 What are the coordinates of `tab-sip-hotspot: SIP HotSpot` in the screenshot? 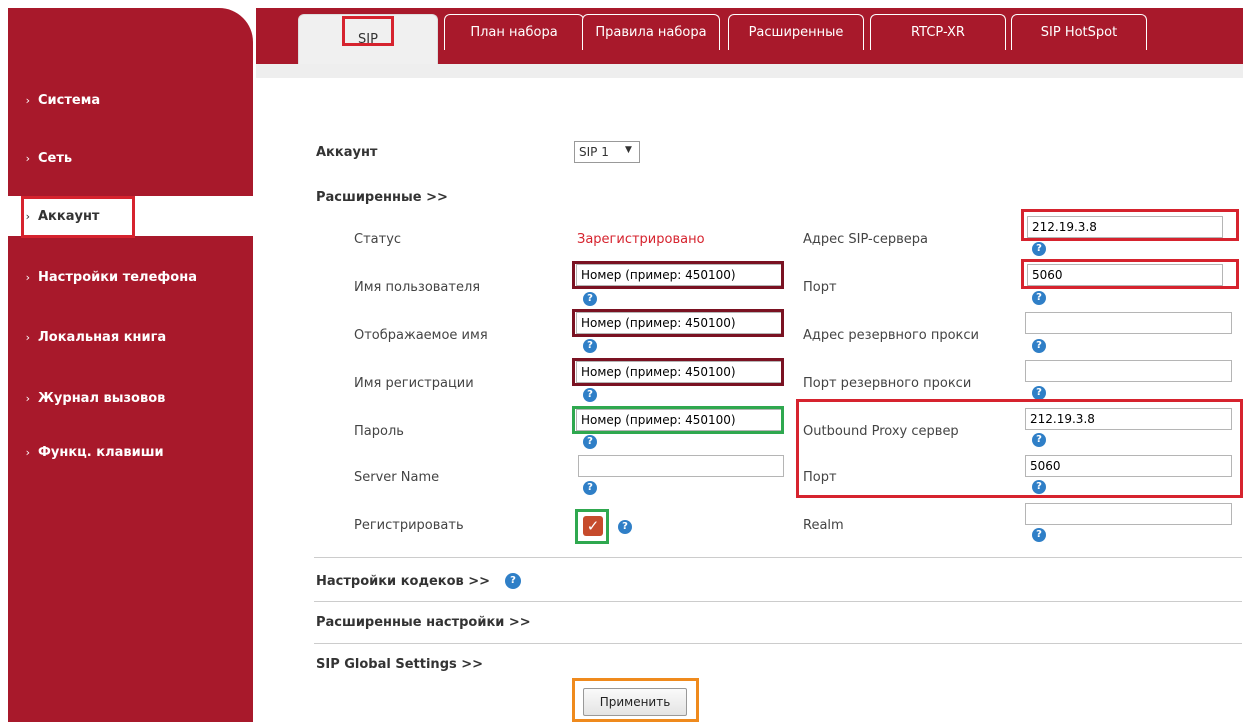 It's located at (1079, 32).